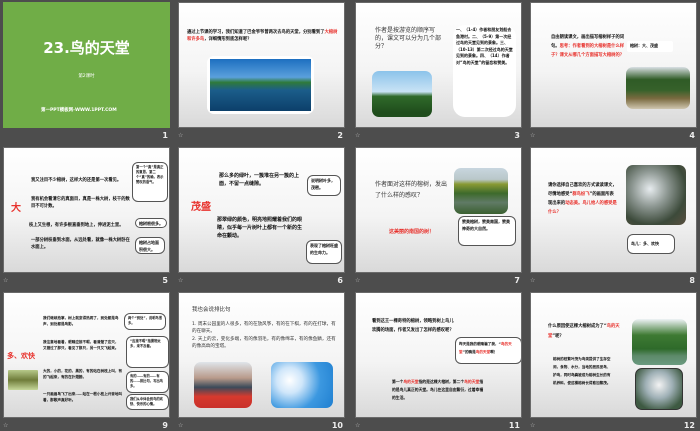  What do you see at coordinates (150, 182) in the screenshot?
I see `note-bubble: 第一个“真”是真正的意思，第二个“真”的确，表示赞叹的语气。` at bounding box center [150, 182].